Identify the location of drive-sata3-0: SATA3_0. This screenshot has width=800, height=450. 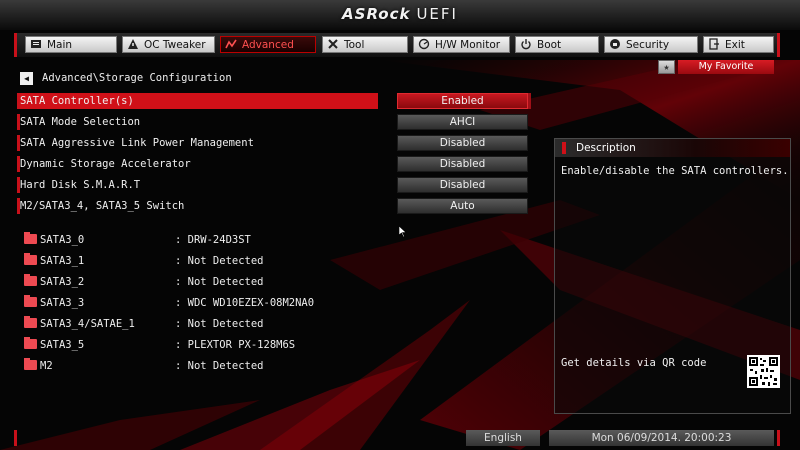
(54, 240).